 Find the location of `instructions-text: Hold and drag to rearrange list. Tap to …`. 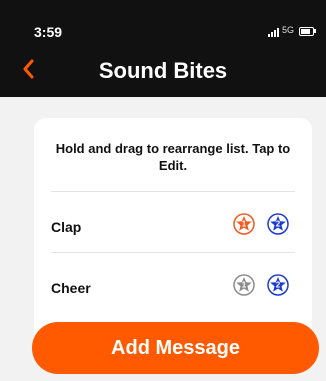

instructions-text: Hold and drag to rearrange list. Tap to … is located at coordinates (173, 157).